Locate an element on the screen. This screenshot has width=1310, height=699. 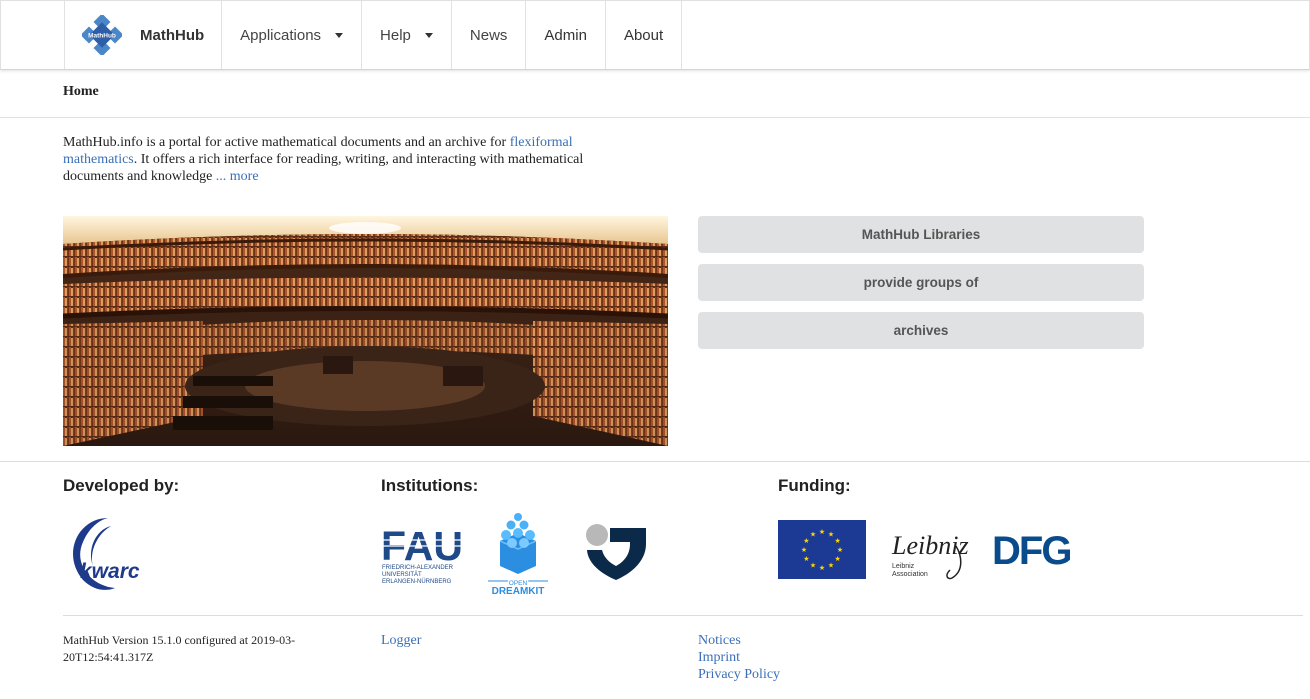
nav-about: About is located at coordinates (643, 35).